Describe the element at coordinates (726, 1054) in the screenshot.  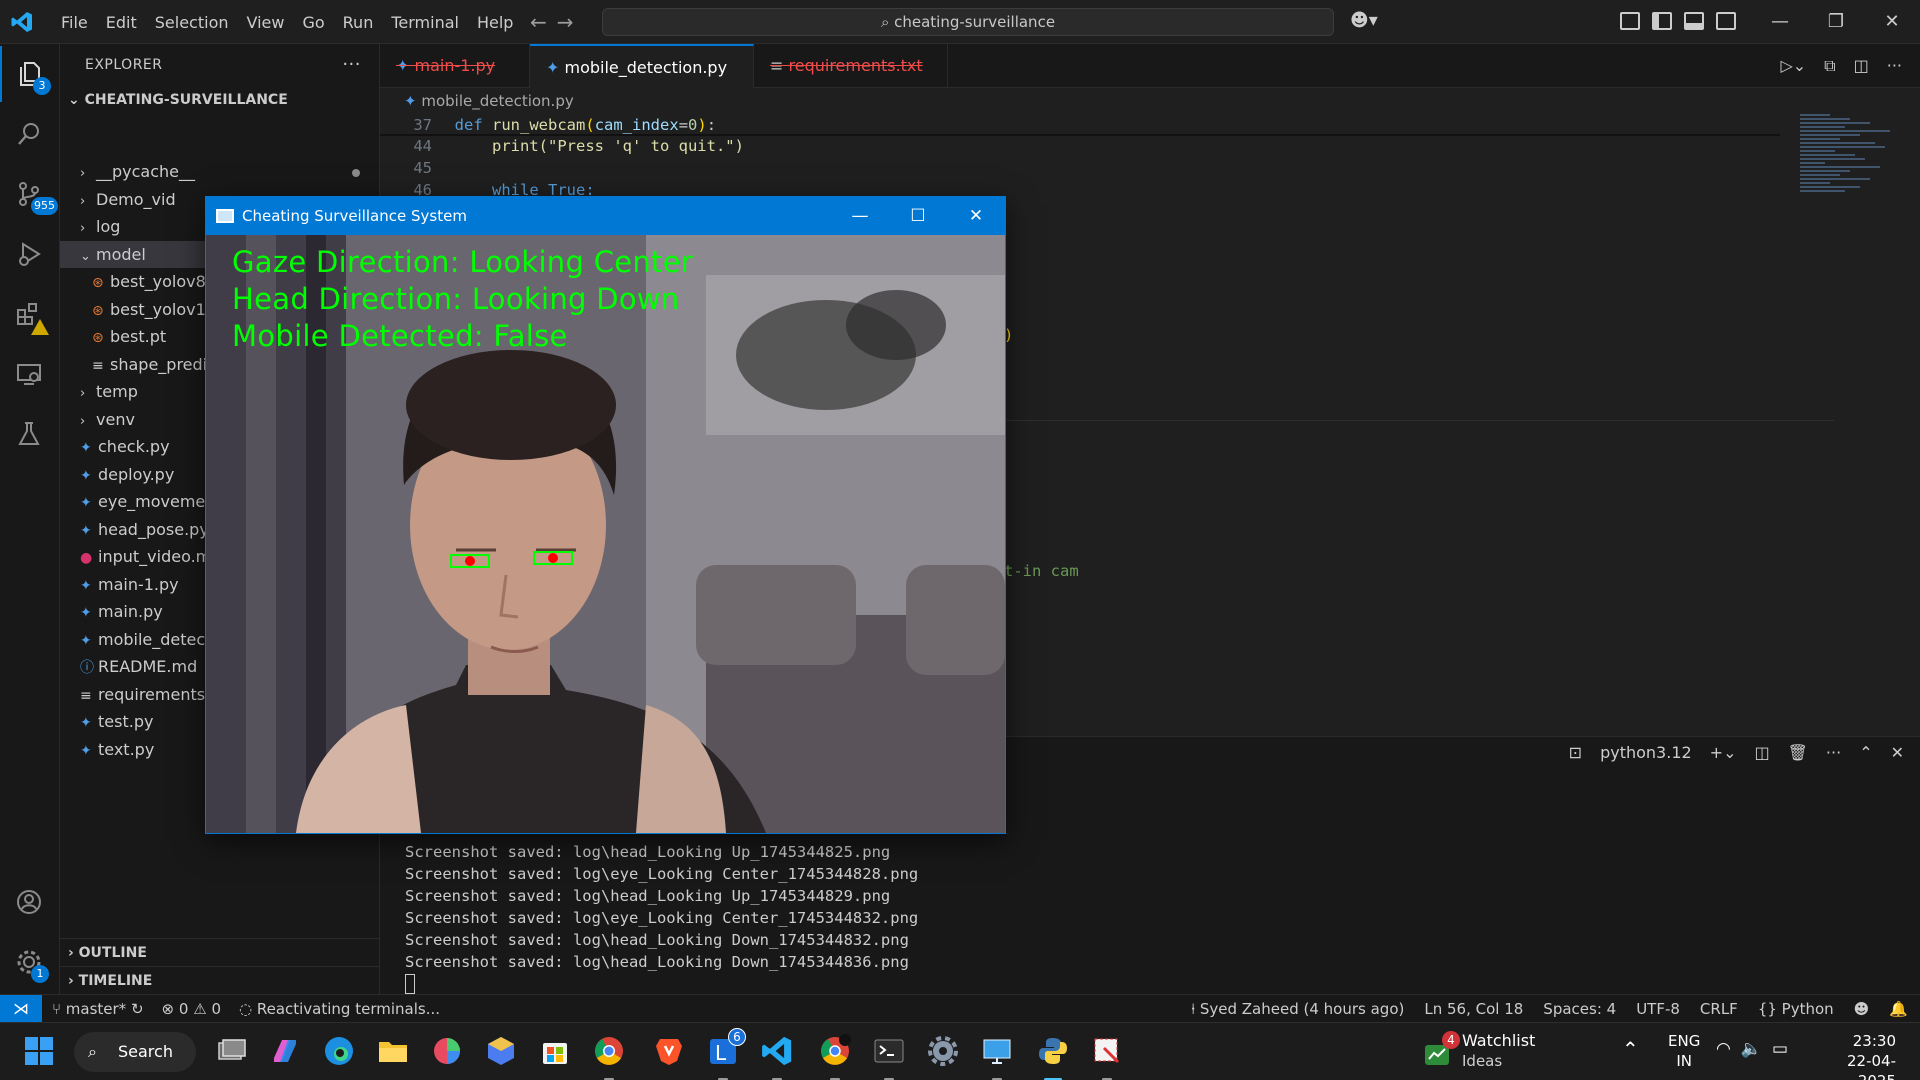
I see `outlook-app-icon: L6` at that location.